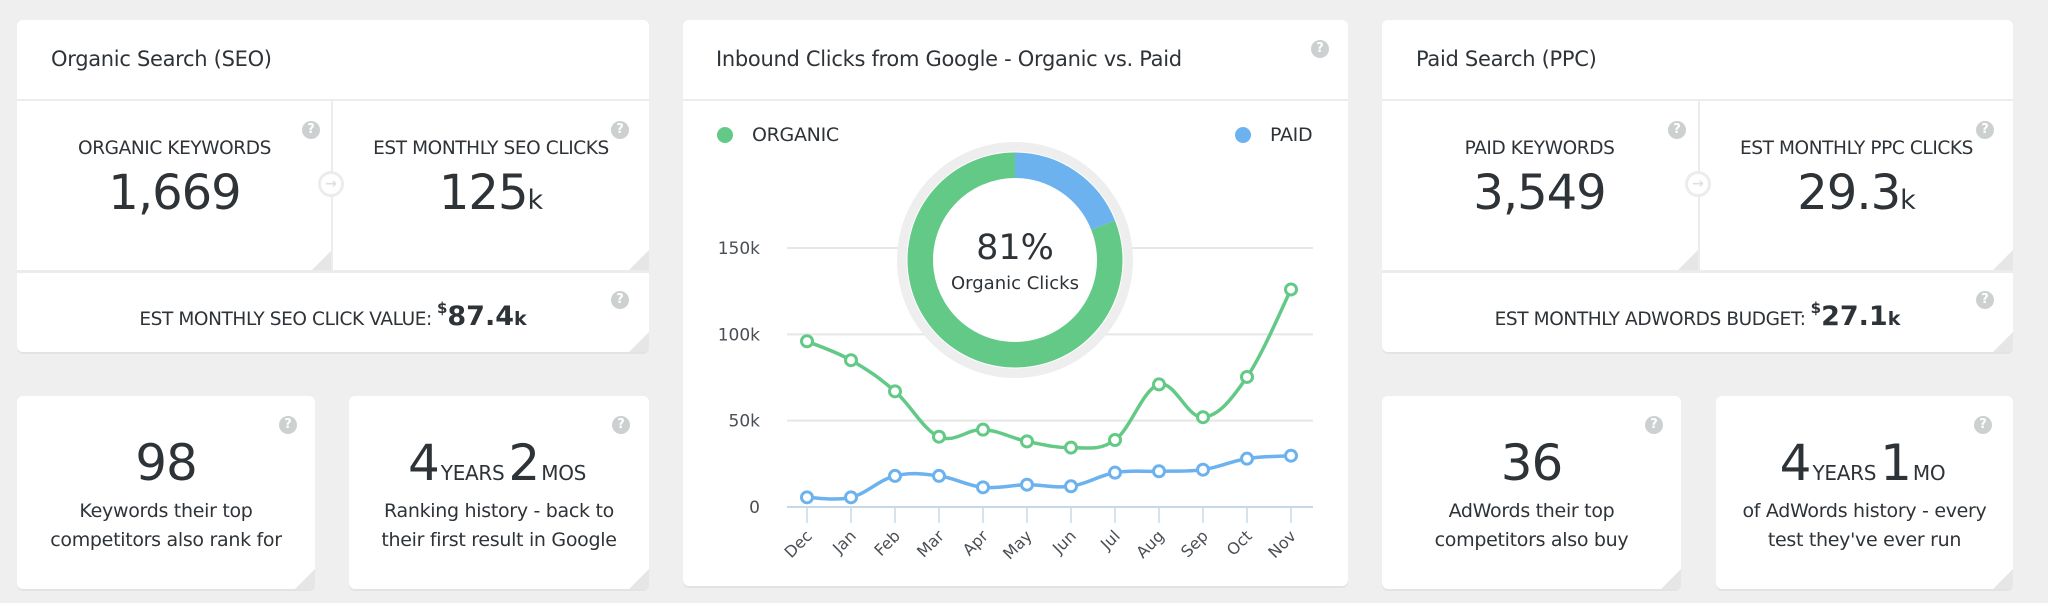  I want to click on x-tick-label: Jul, so click(1110, 540).